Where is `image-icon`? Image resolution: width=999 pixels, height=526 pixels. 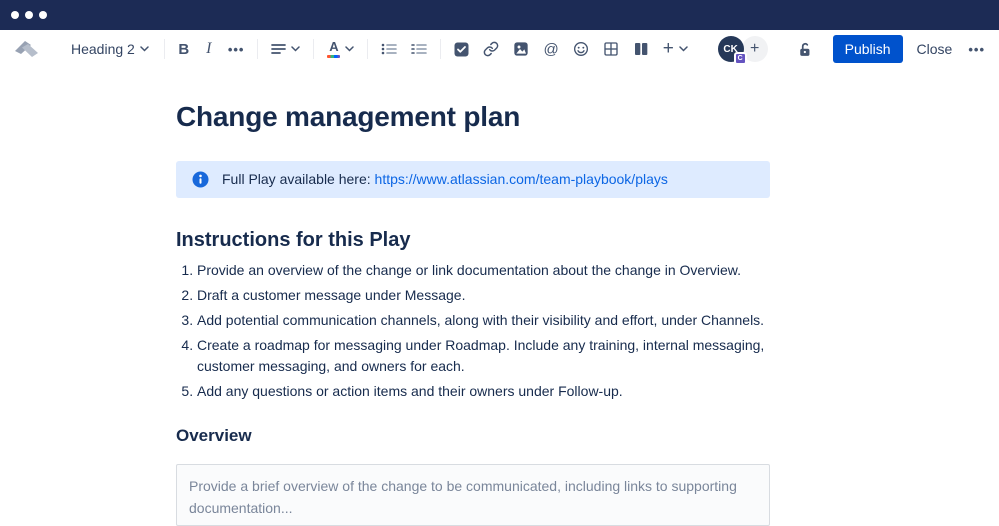 image-icon is located at coordinates (521, 49).